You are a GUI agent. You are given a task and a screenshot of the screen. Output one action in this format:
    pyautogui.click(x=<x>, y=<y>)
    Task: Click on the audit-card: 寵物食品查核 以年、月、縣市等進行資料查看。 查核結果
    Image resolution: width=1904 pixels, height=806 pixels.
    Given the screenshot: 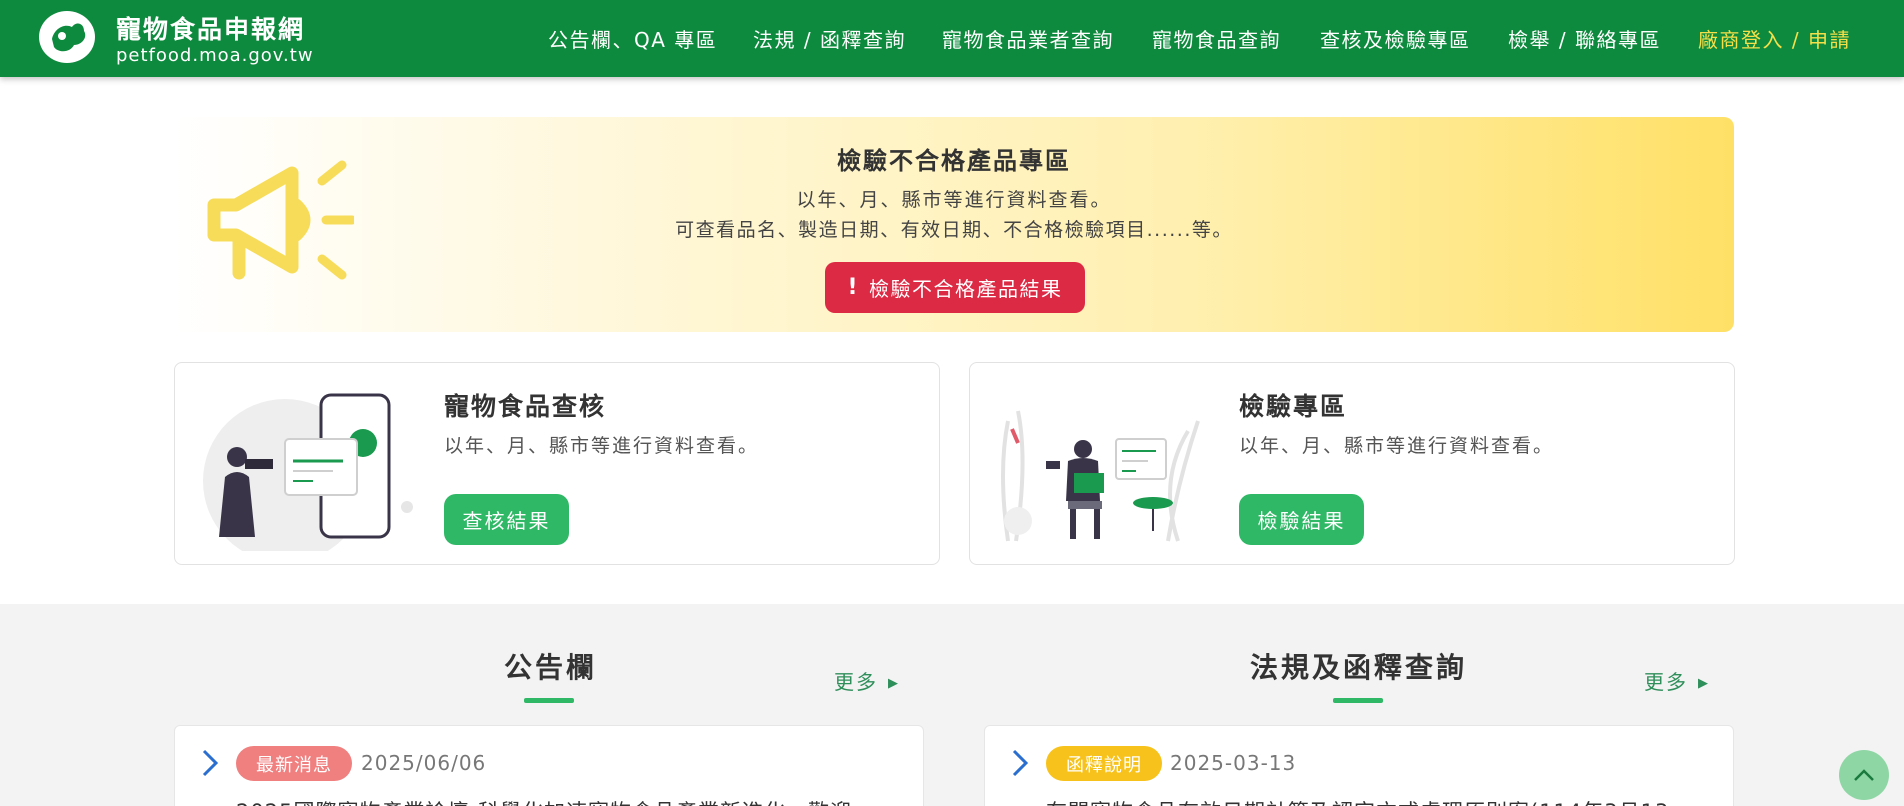 What is the action you would take?
    pyautogui.click(x=557, y=463)
    